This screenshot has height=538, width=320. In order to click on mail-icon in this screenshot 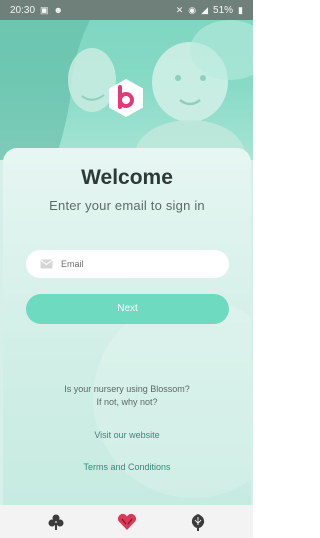, I will do `click(46, 264)`.